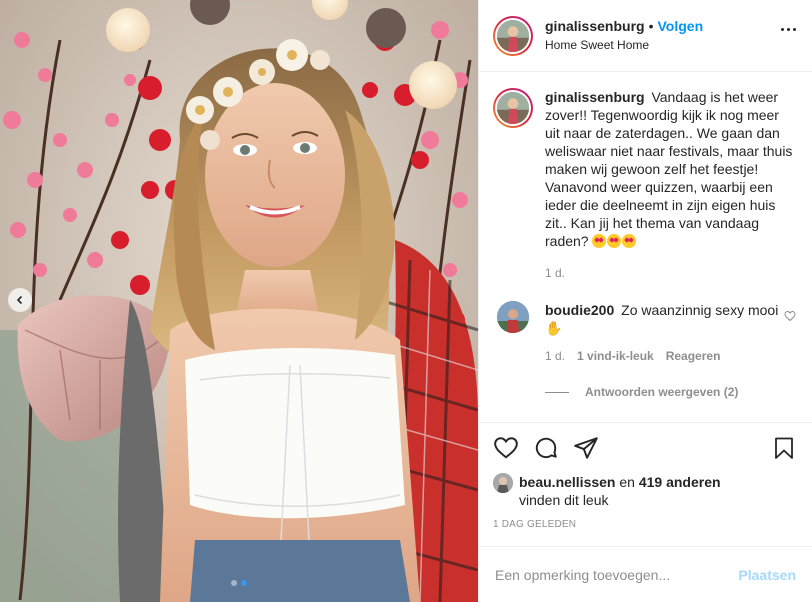 This screenshot has width=812, height=602. What do you see at coordinates (767, 575) in the screenshot?
I see `post-comment-button: Plaatsen` at bounding box center [767, 575].